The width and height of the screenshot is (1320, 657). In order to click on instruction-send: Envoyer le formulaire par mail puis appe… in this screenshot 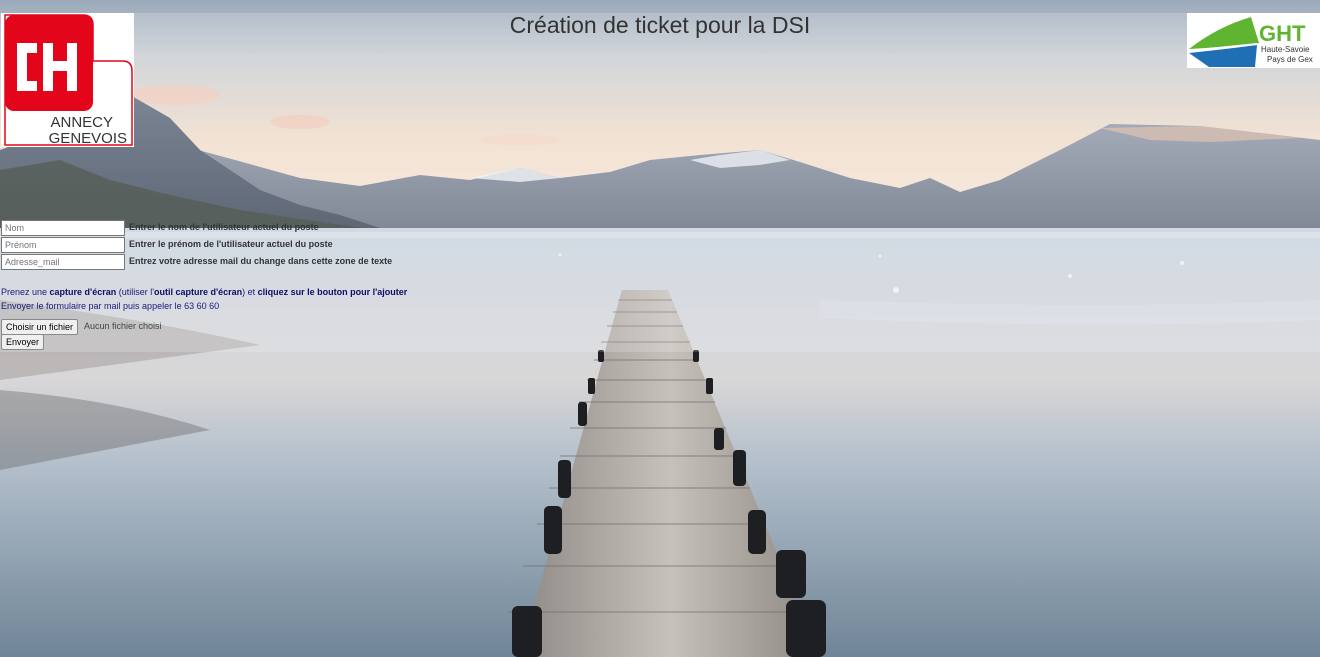, I will do `click(110, 306)`.